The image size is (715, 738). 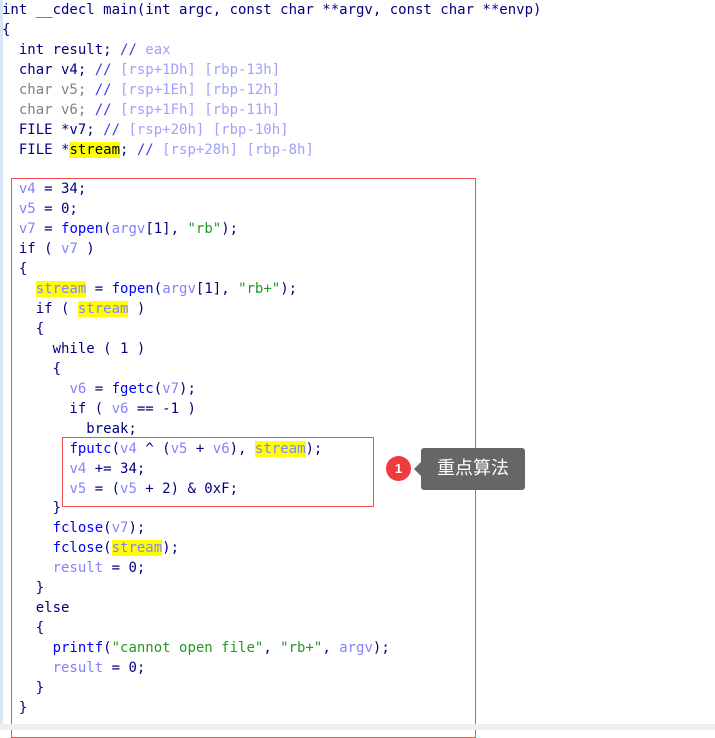 What do you see at coordinates (61, 49) in the screenshot?
I see `code-token: int result;` at bounding box center [61, 49].